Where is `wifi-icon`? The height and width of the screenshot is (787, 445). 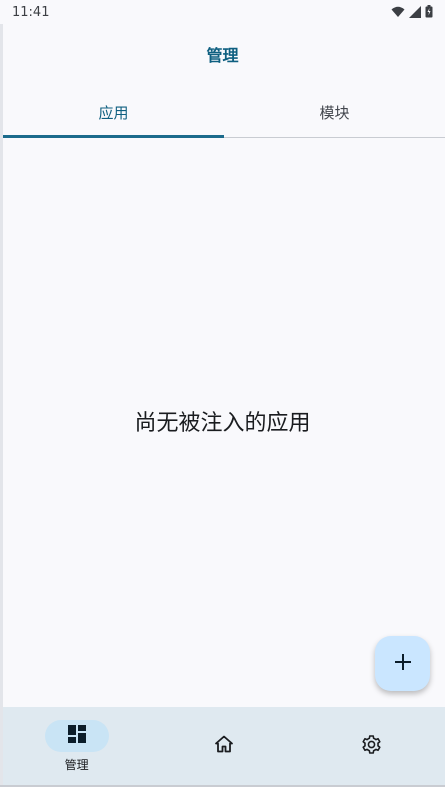 wifi-icon is located at coordinates (398, 12).